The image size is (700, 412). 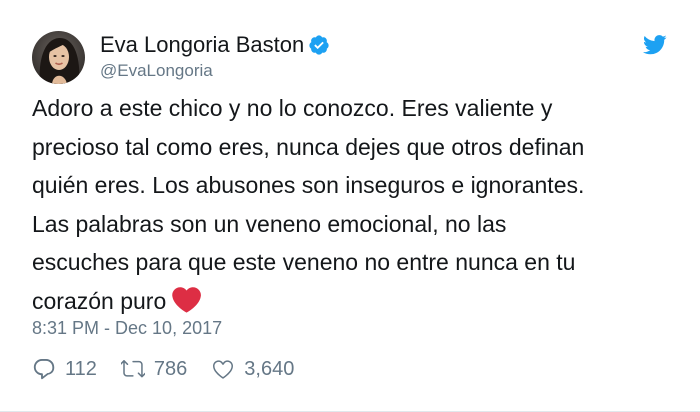 What do you see at coordinates (269, 368) in the screenshot?
I see `like-count: 3,640` at bounding box center [269, 368].